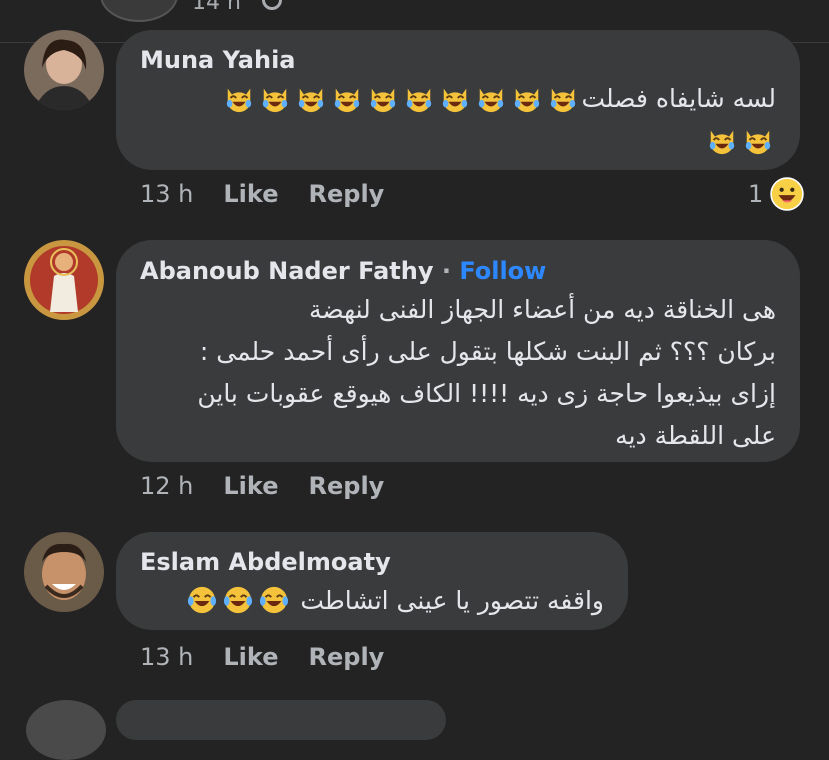 The width and height of the screenshot is (829, 760). I want to click on comment-time: 14 h, so click(216, 7).